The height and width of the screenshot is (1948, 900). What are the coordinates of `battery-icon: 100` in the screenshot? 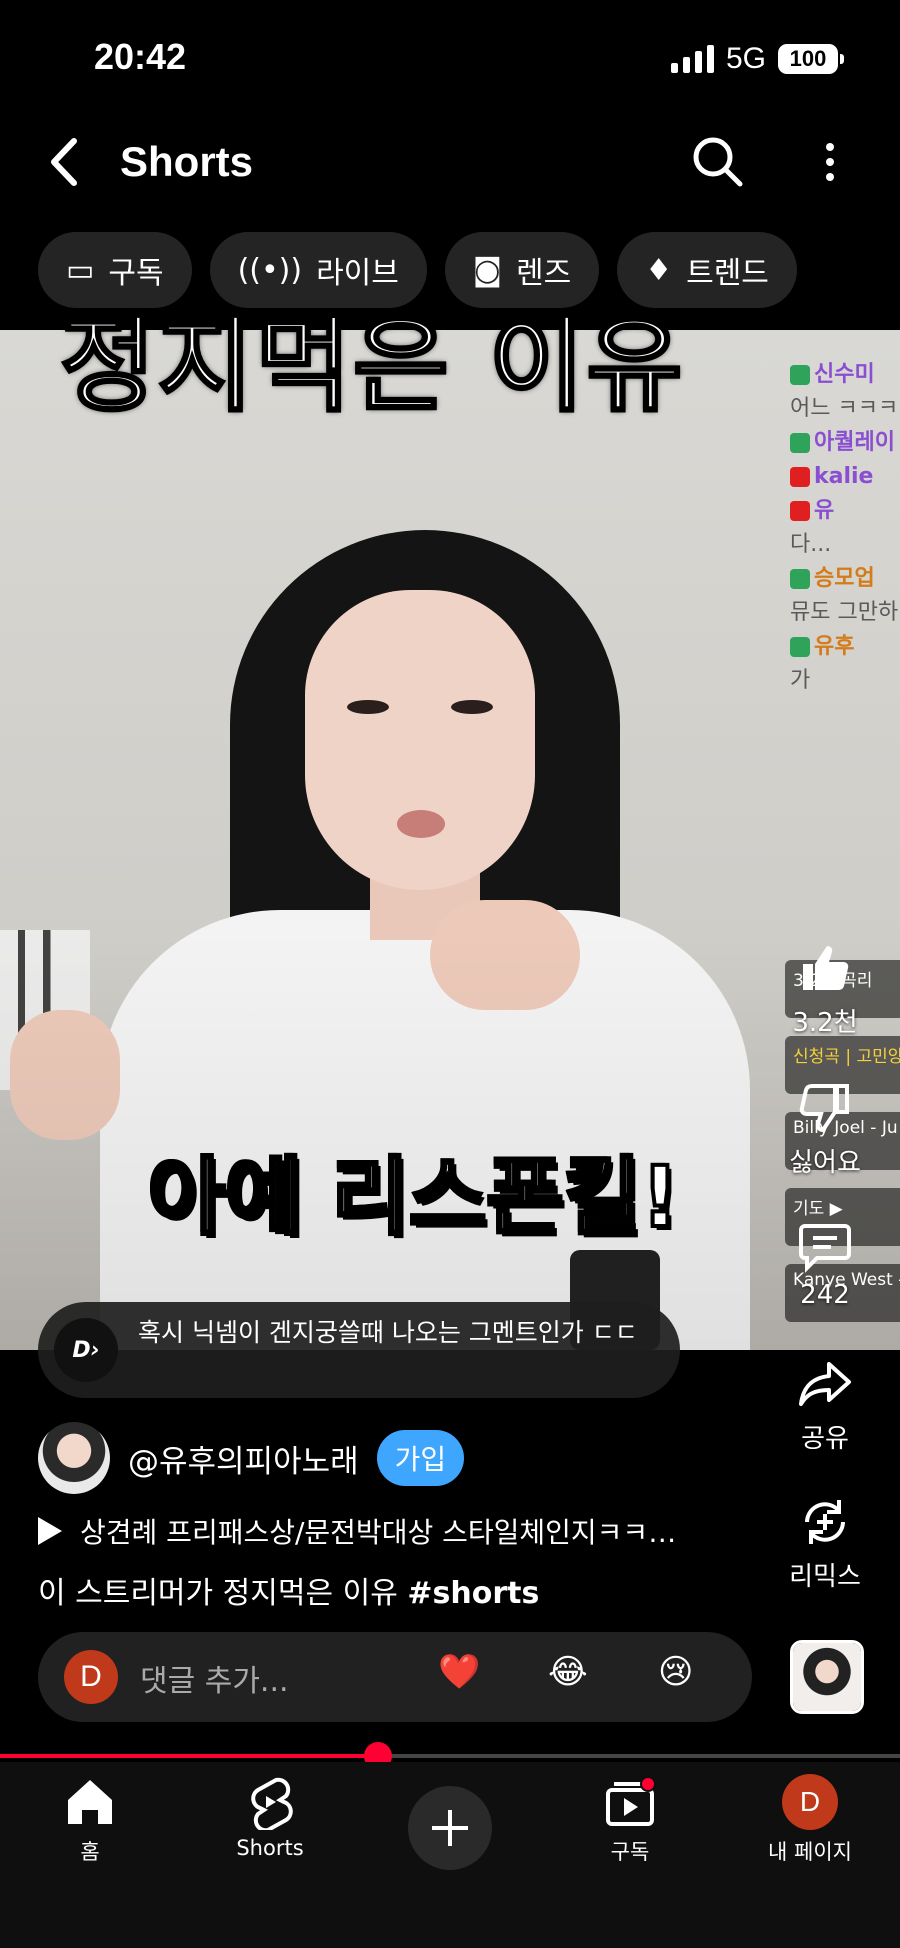 It's located at (811, 59).